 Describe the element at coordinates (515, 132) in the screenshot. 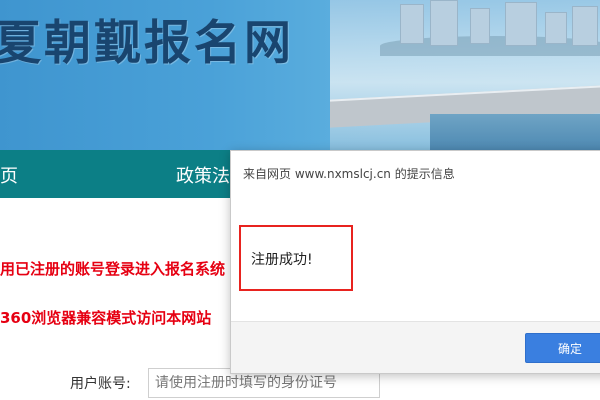

I see `banner-river` at that location.